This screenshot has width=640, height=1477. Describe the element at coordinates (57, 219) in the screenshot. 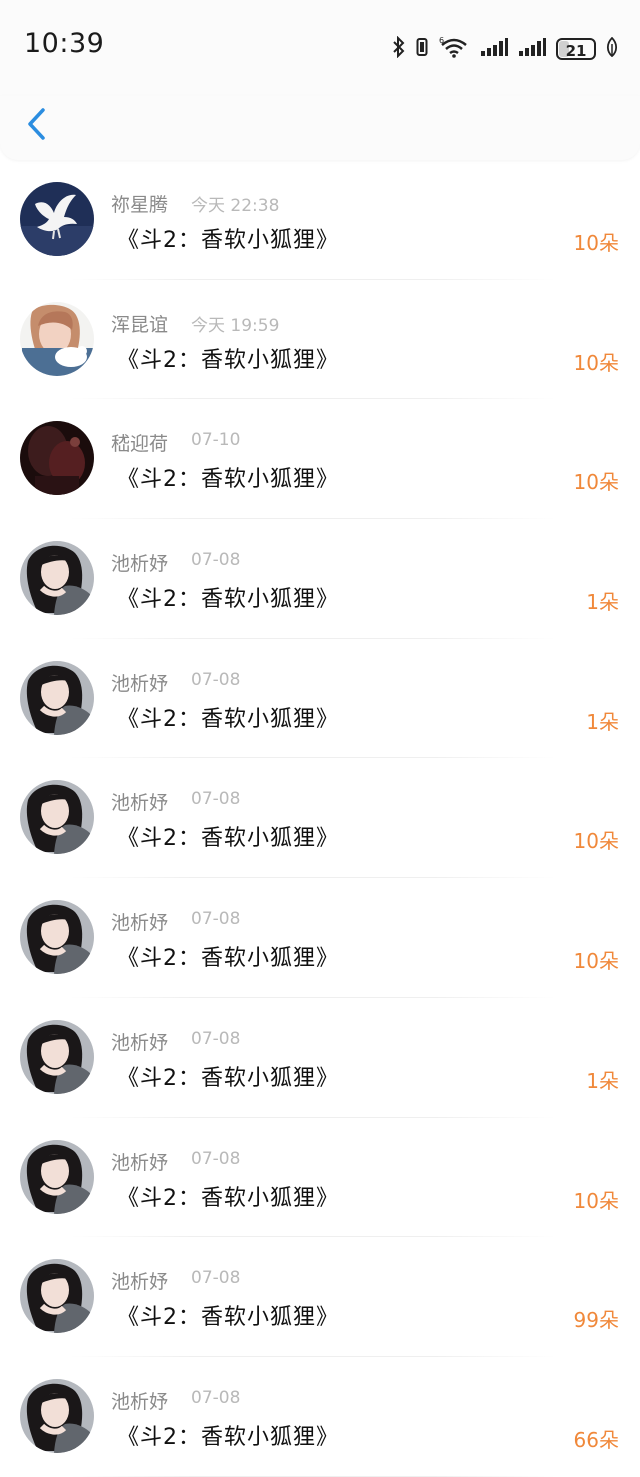

I see `dove-avatar` at that location.